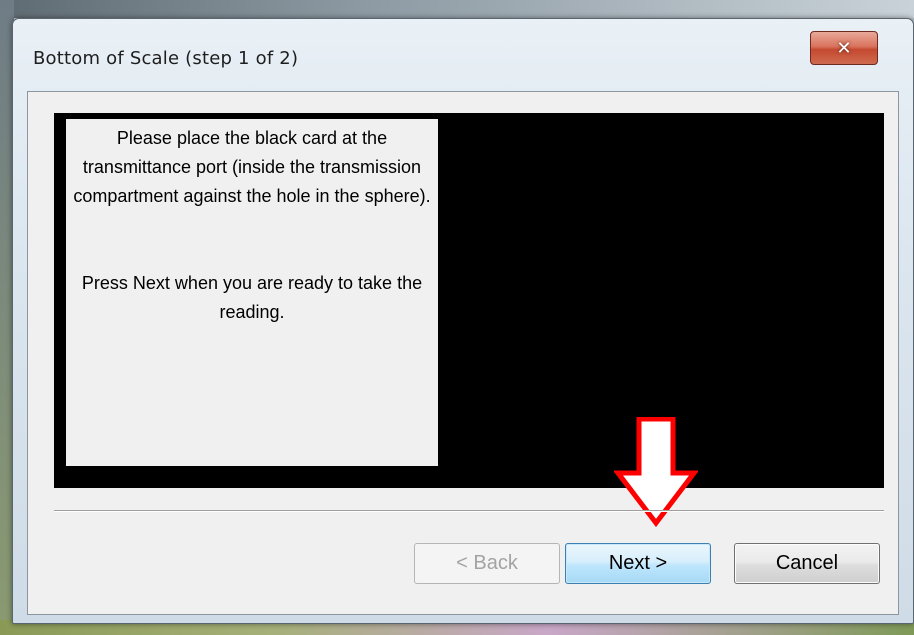 The image size is (914, 635). I want to click on desktop-background-strip, so click(457, 9).